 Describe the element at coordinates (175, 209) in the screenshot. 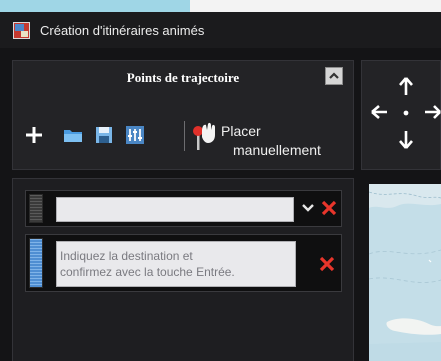

I see `waypoint-input` at that location.